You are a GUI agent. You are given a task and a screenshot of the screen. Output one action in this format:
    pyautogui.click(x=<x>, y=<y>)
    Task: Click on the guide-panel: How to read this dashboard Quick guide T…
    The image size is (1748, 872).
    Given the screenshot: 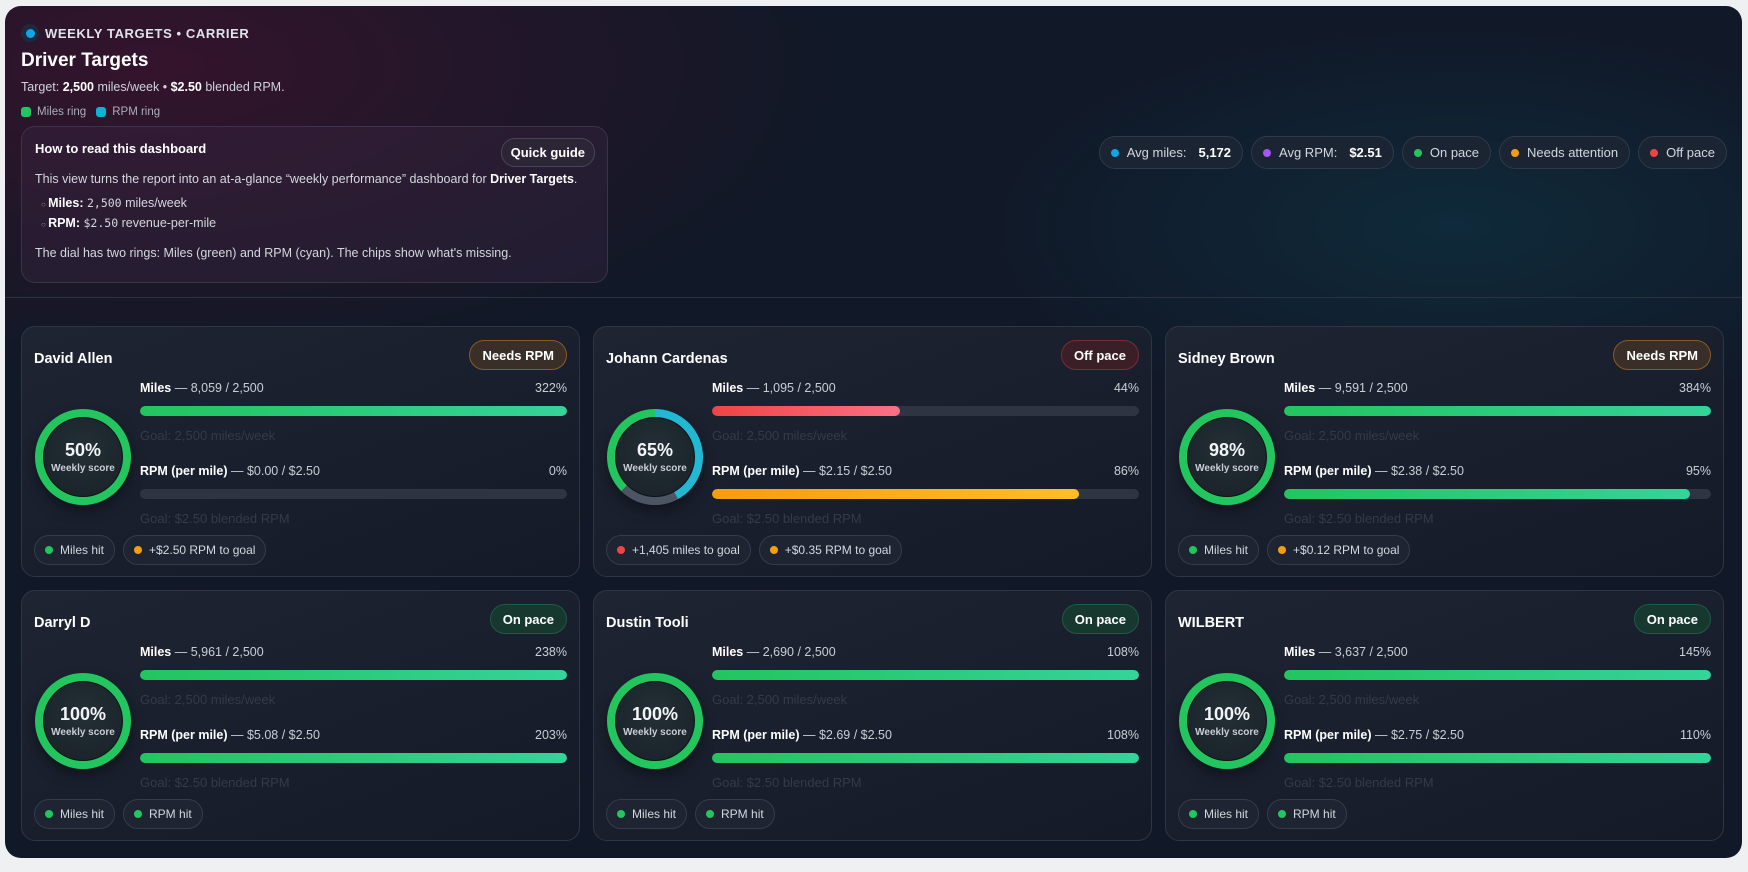 What is the action you would take?
    pyautogui.click(x=314, y=204)
    